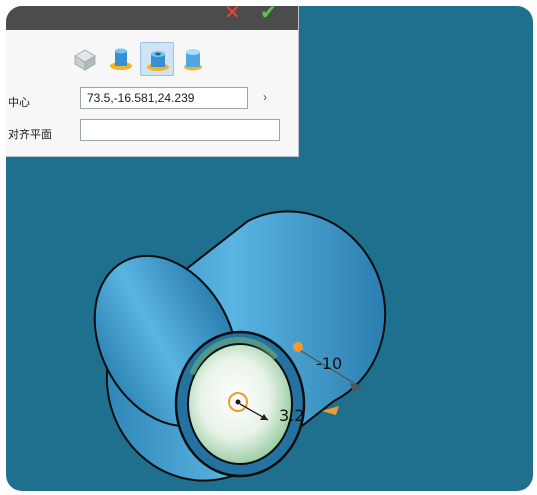 Image resolution: width=537 pixels, height=495 pixels. I want to click on hollow-cylinder-tool-button, so click(157, 59).